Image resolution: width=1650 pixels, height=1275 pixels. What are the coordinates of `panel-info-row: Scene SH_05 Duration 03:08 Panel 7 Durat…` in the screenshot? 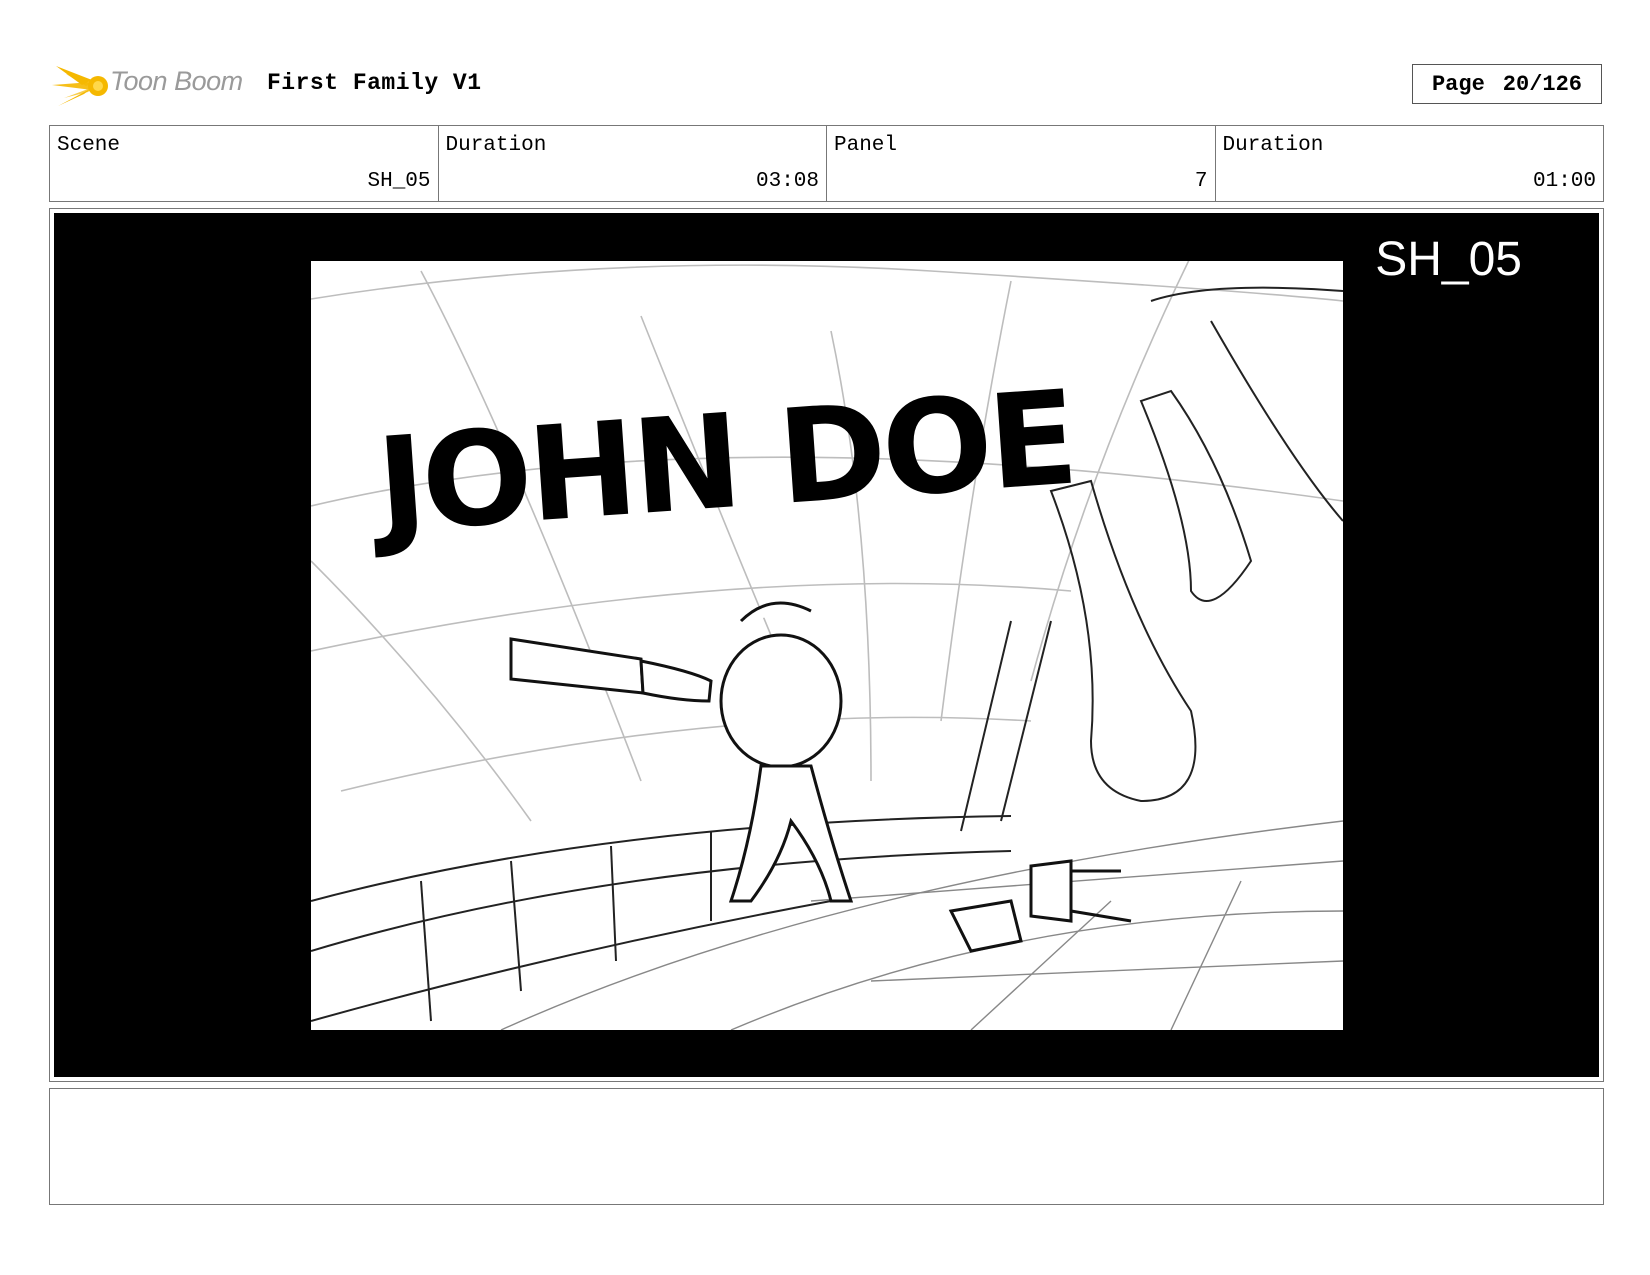 It's located at (826, 163).